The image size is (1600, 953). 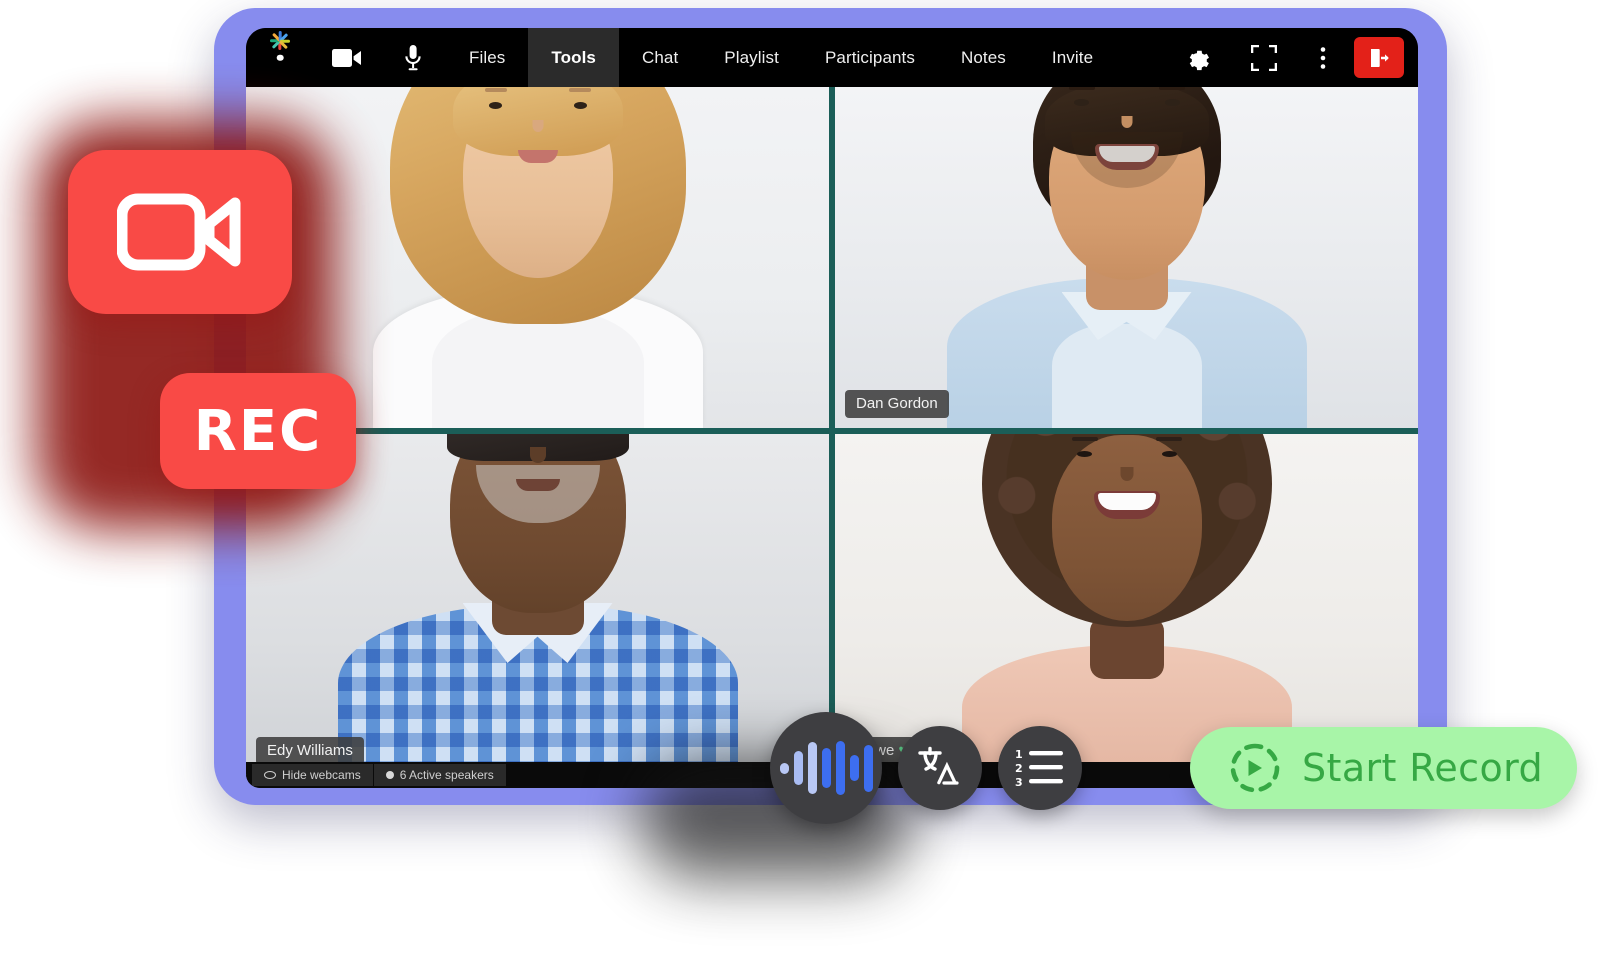 I want to click on video-tile-2: Dan Gordon, so click(x=1126, y=257).